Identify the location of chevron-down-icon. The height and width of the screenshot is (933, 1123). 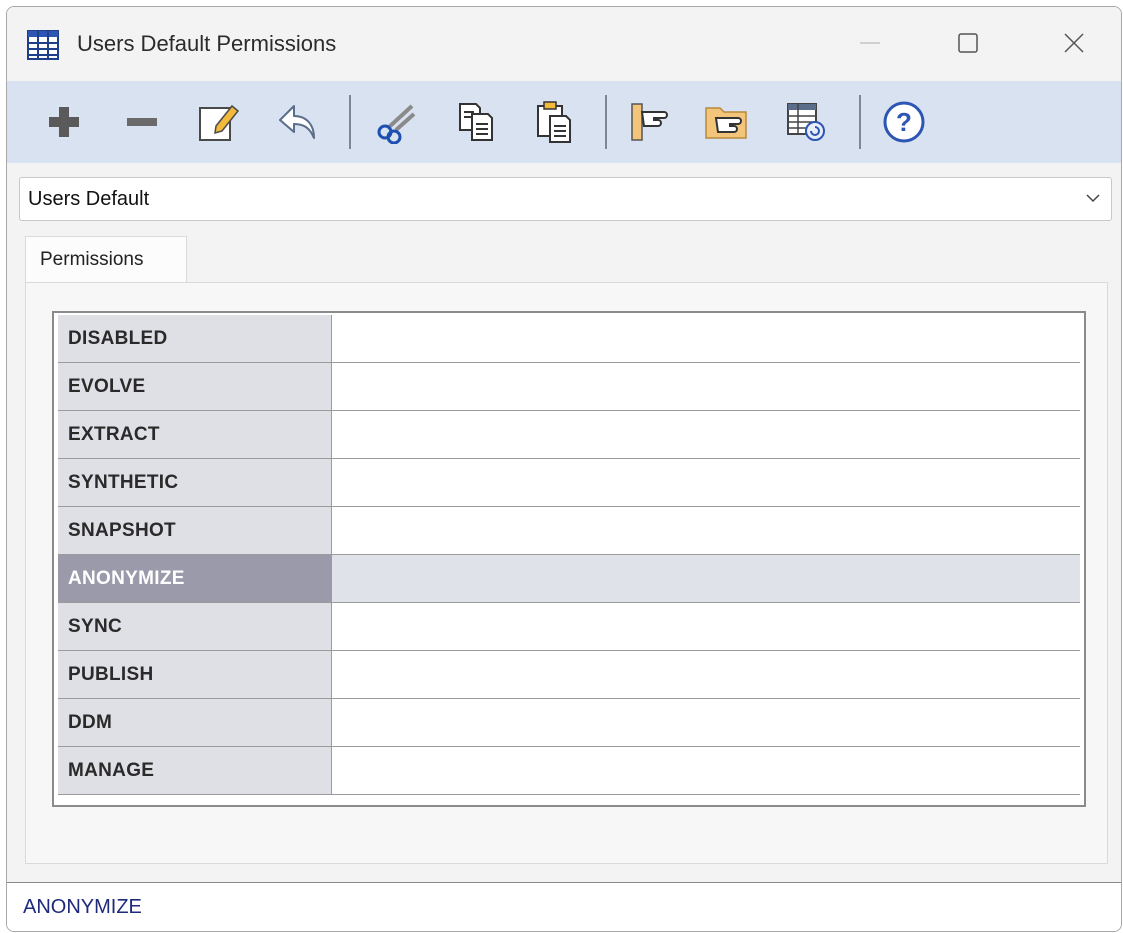
(1093, 198).